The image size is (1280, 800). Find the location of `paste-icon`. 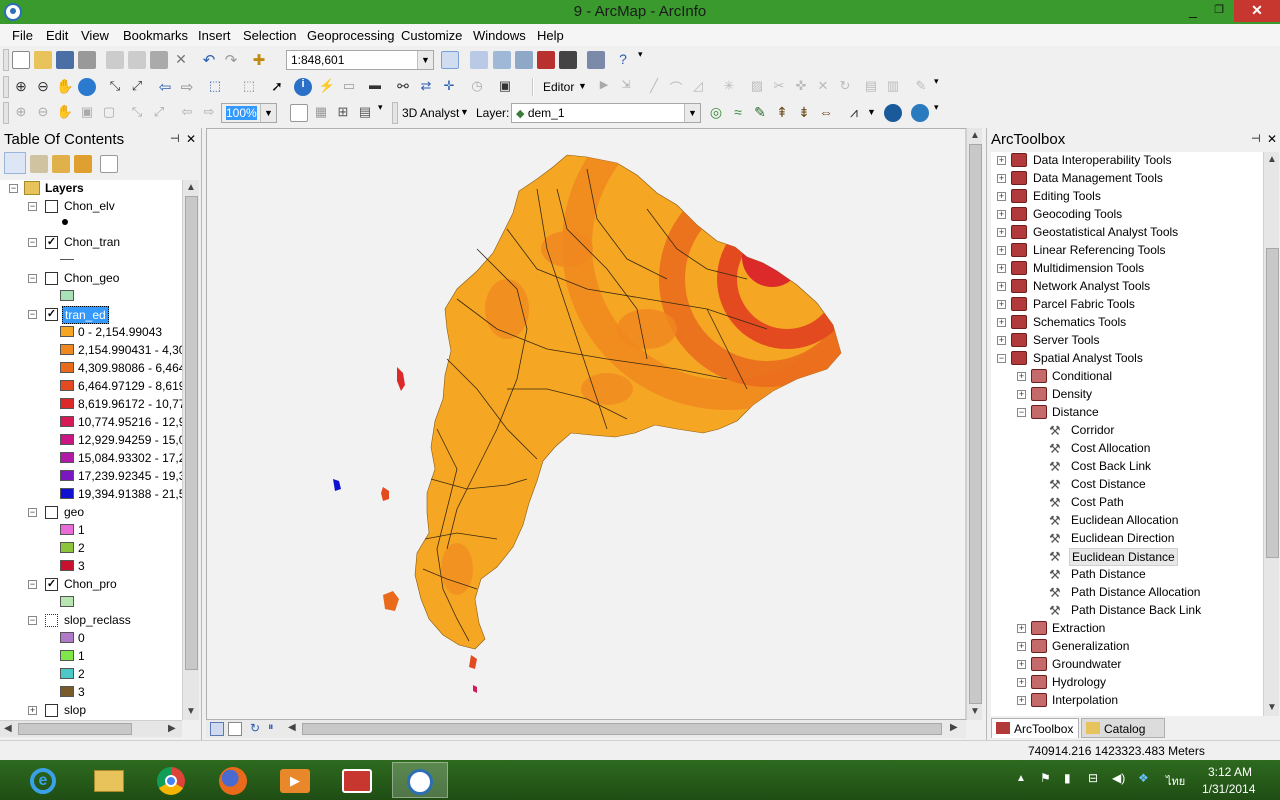

paste-icon is located at coordinates (159, 60).